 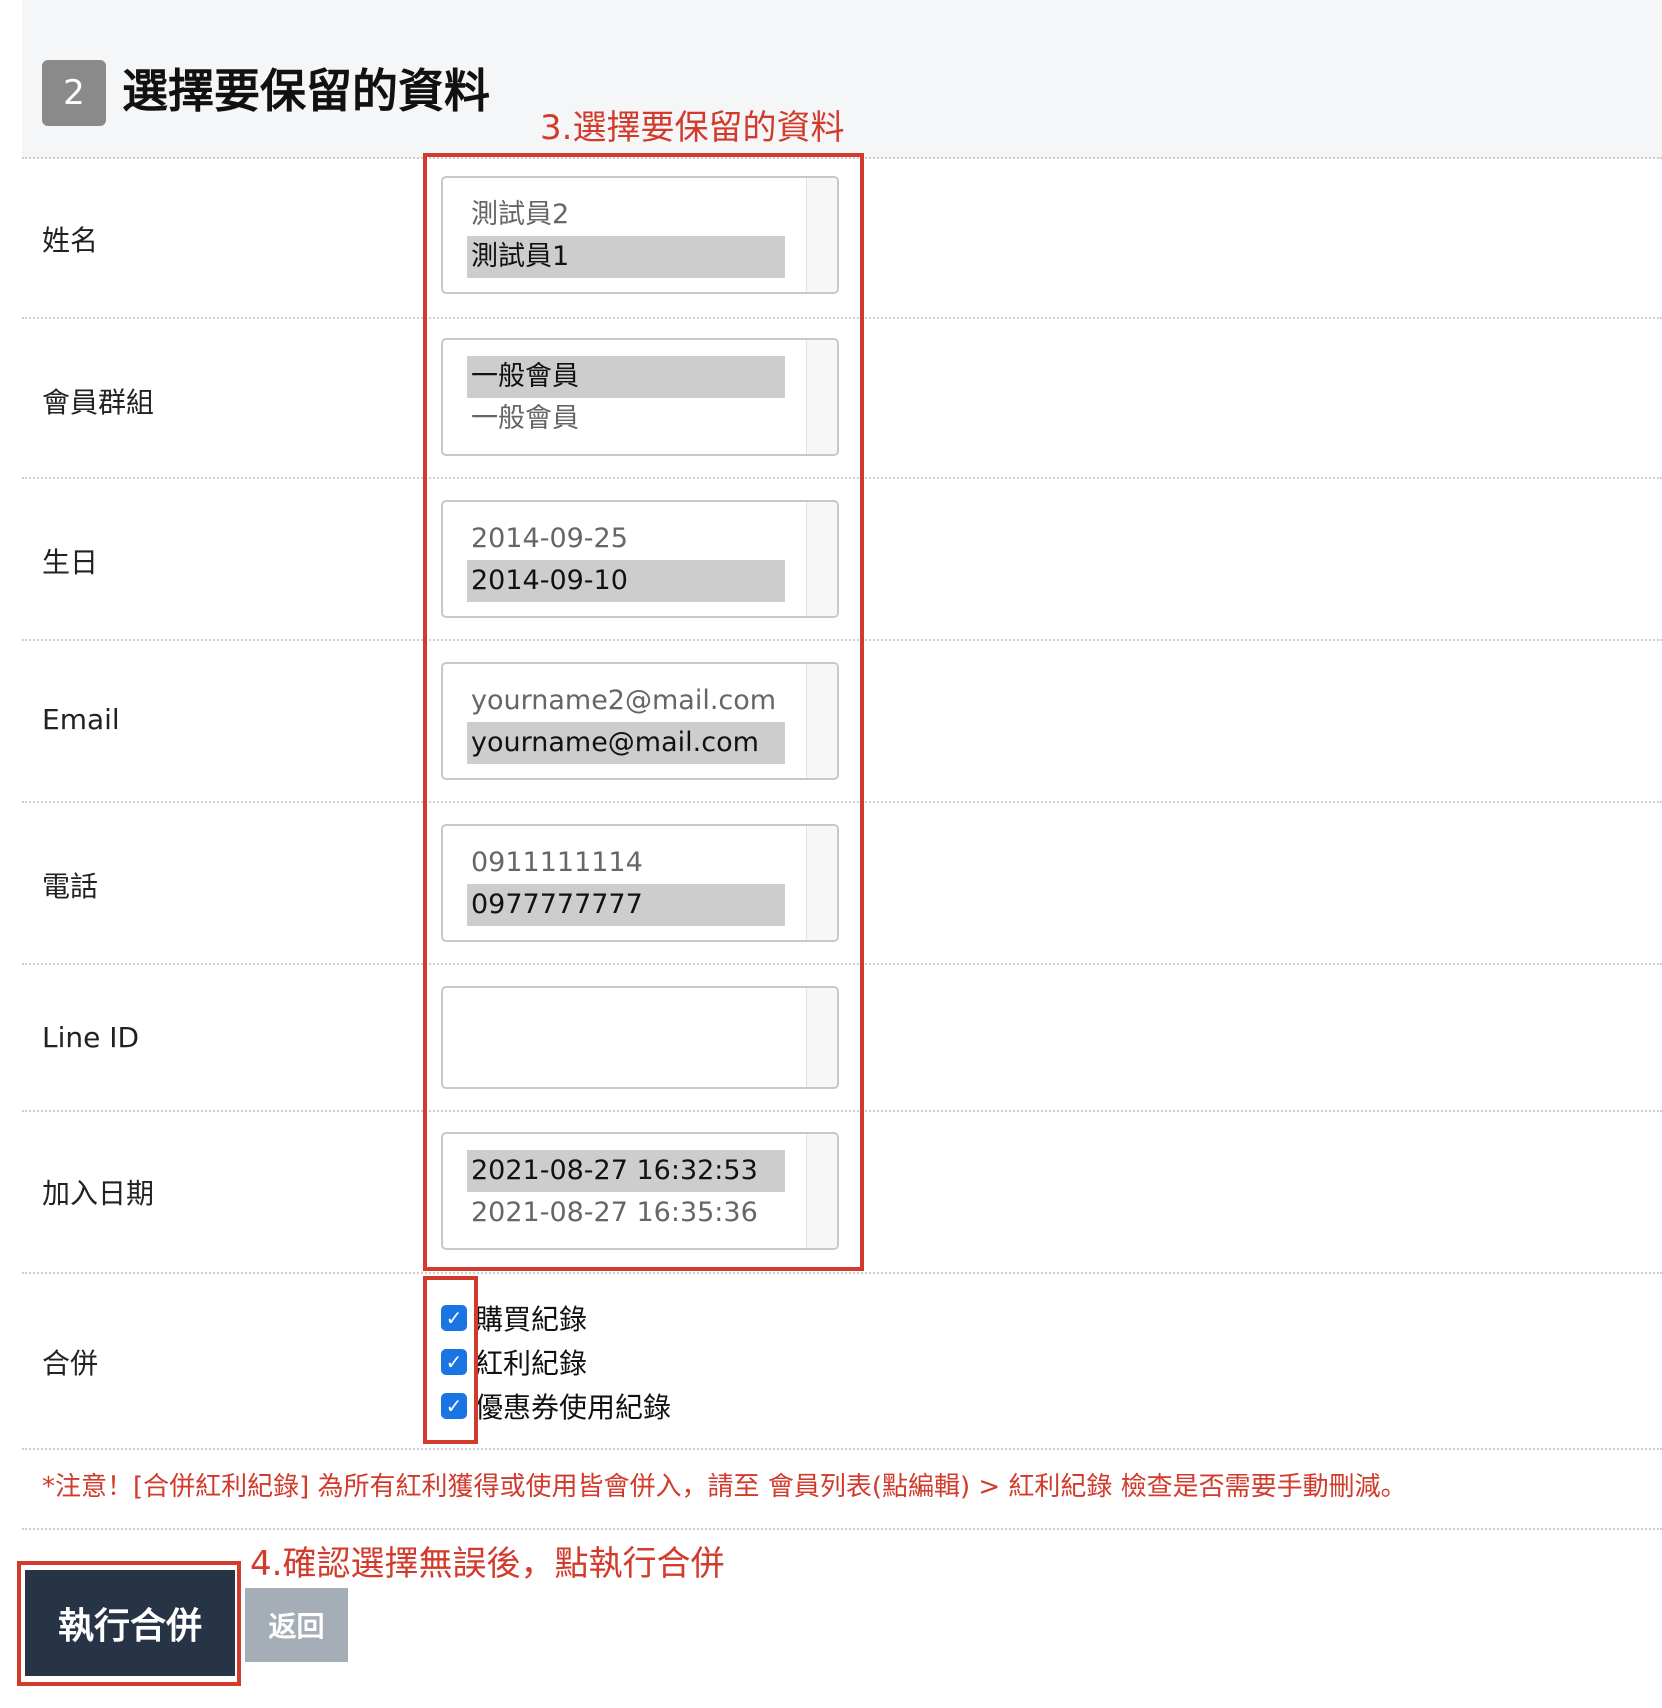 I want to click on annotation-step3: 3.選擇要保留的資料, so click(x=692, y=128).